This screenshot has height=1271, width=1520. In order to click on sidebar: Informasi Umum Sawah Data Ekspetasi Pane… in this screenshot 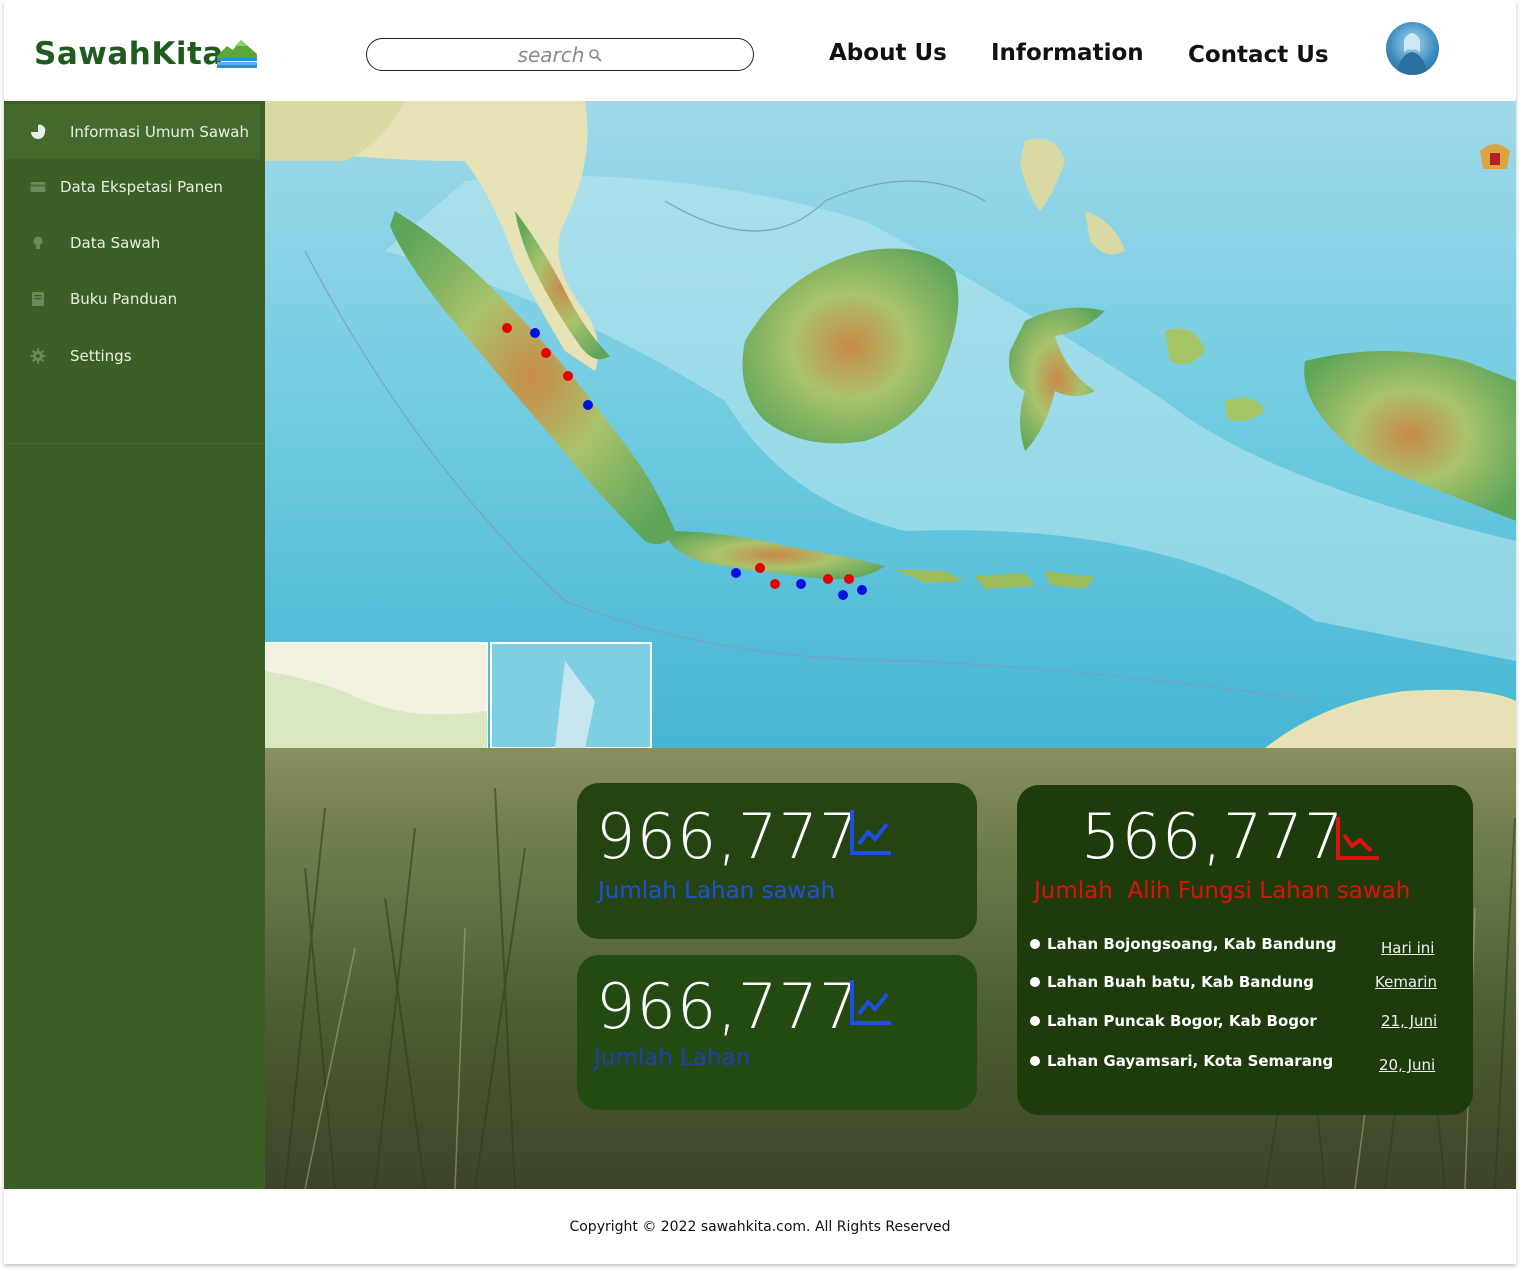, I will do `click(134, 645)`.